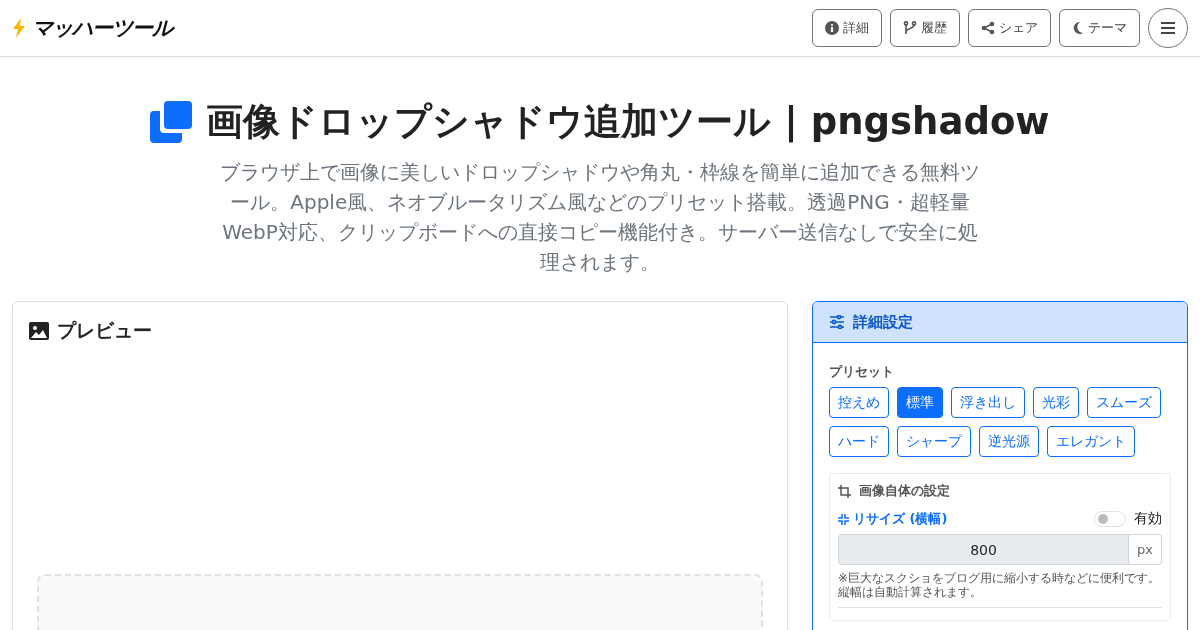 The width and height of the screenshot is (1200, 630). Describe the element at coordinates (859, 441) in the screenshot. I see `preset-button: ハード` at that location.